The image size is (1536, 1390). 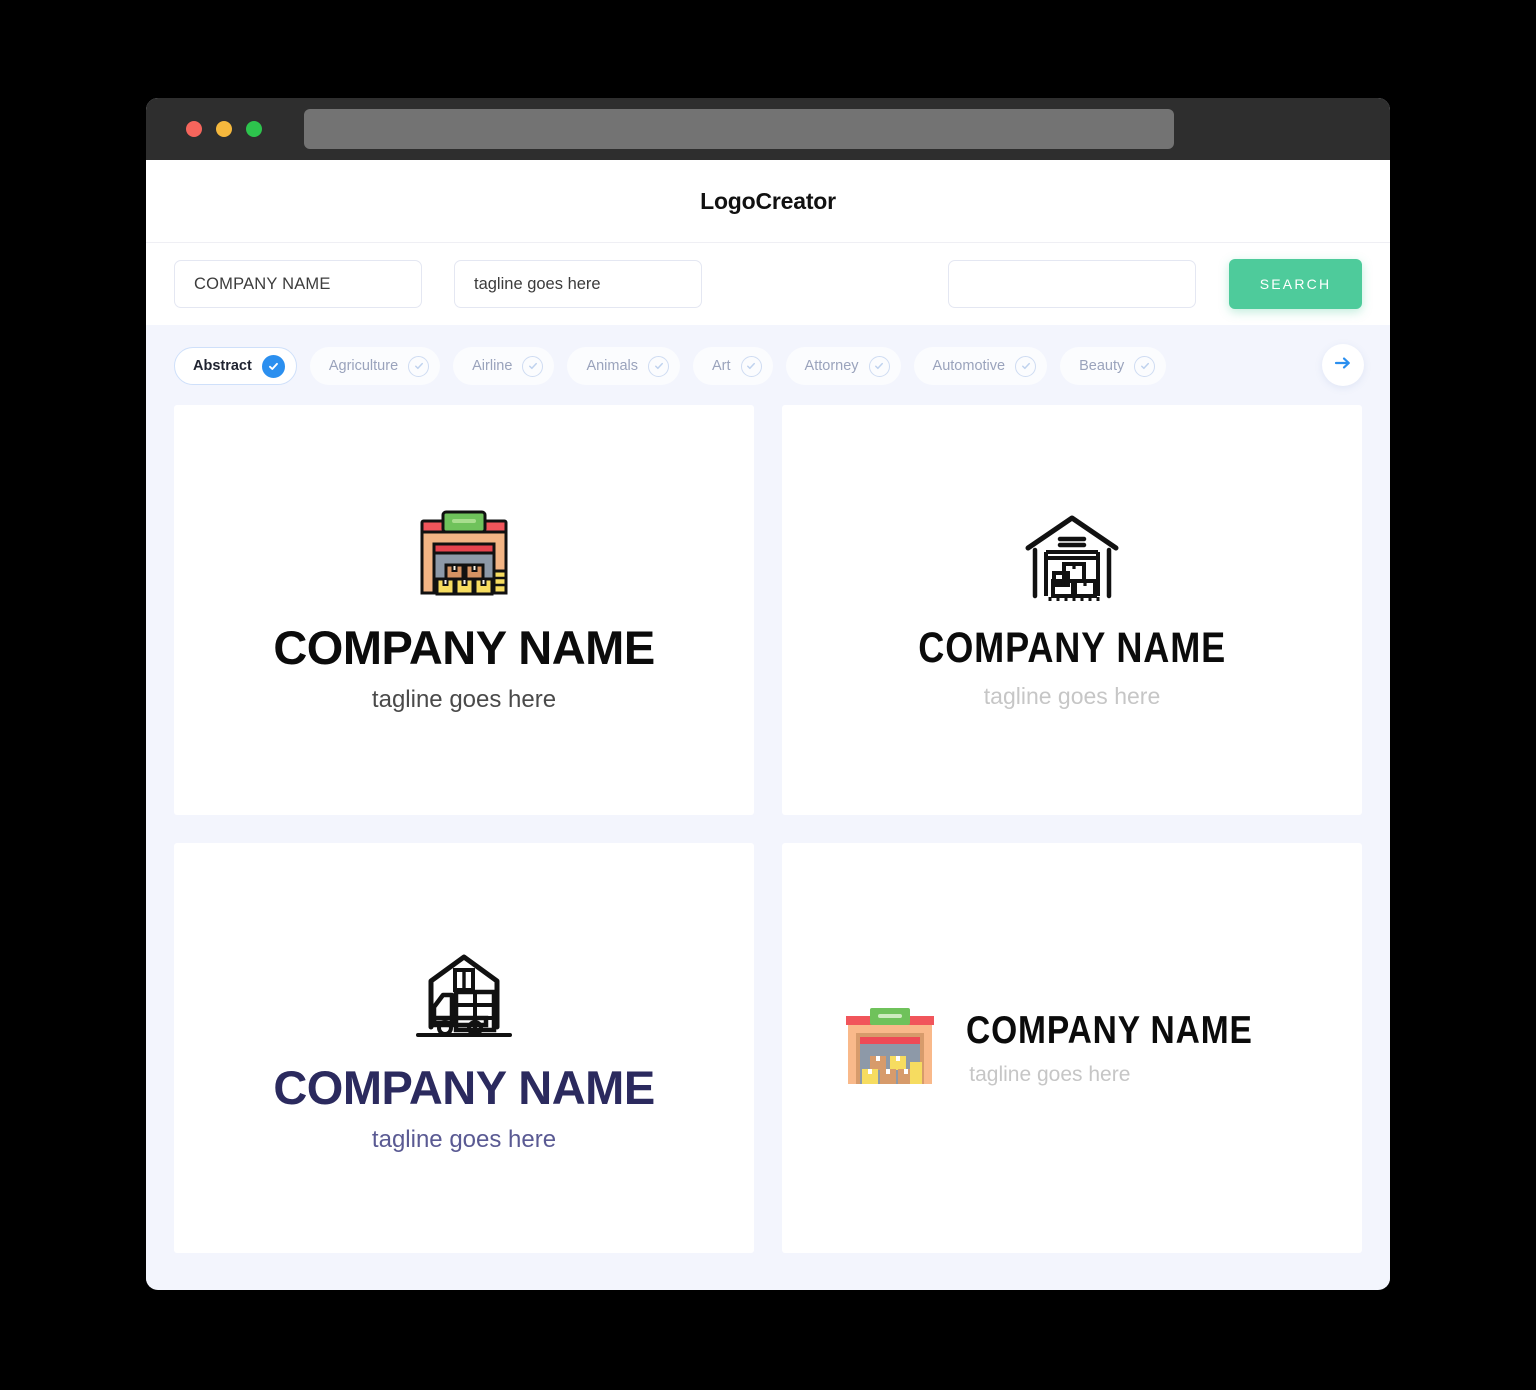 What do you see at coordinates (1072, 284) in the screenshot?
I see `keyword-input` at bounding box center [1072, 284].